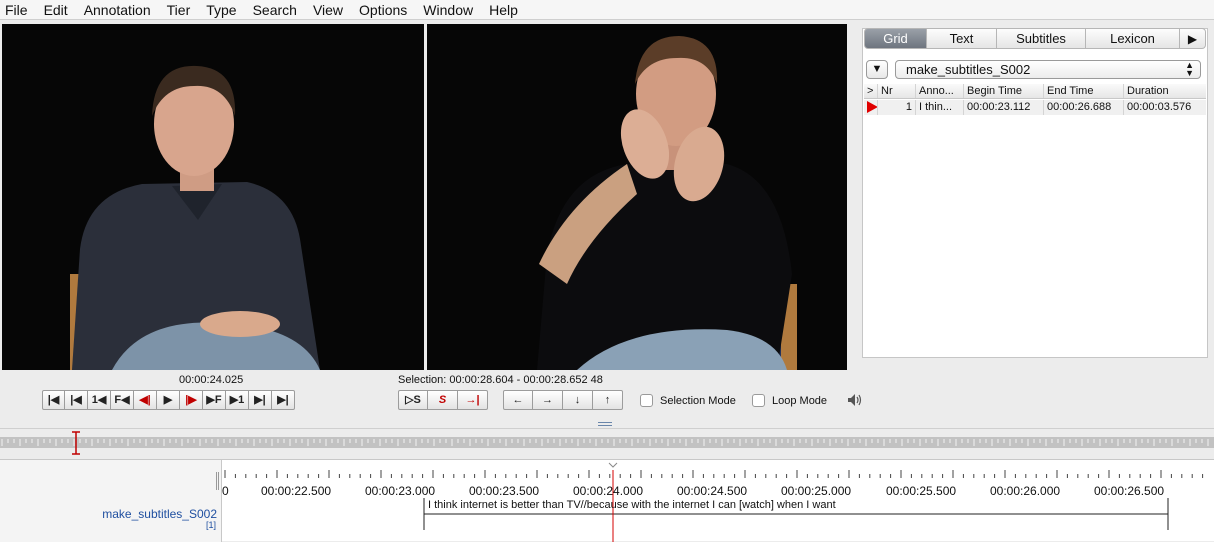  I want to click on tier-select-value: make_subtitles_S002, so click(968, 69).